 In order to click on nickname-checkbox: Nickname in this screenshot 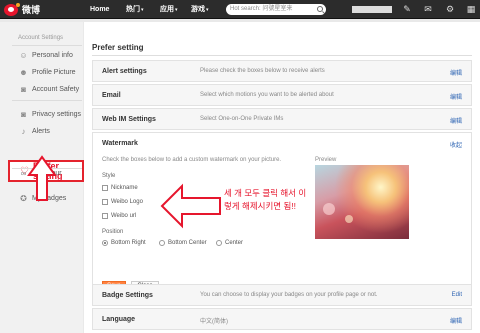, I will do `click(120, 188)`.